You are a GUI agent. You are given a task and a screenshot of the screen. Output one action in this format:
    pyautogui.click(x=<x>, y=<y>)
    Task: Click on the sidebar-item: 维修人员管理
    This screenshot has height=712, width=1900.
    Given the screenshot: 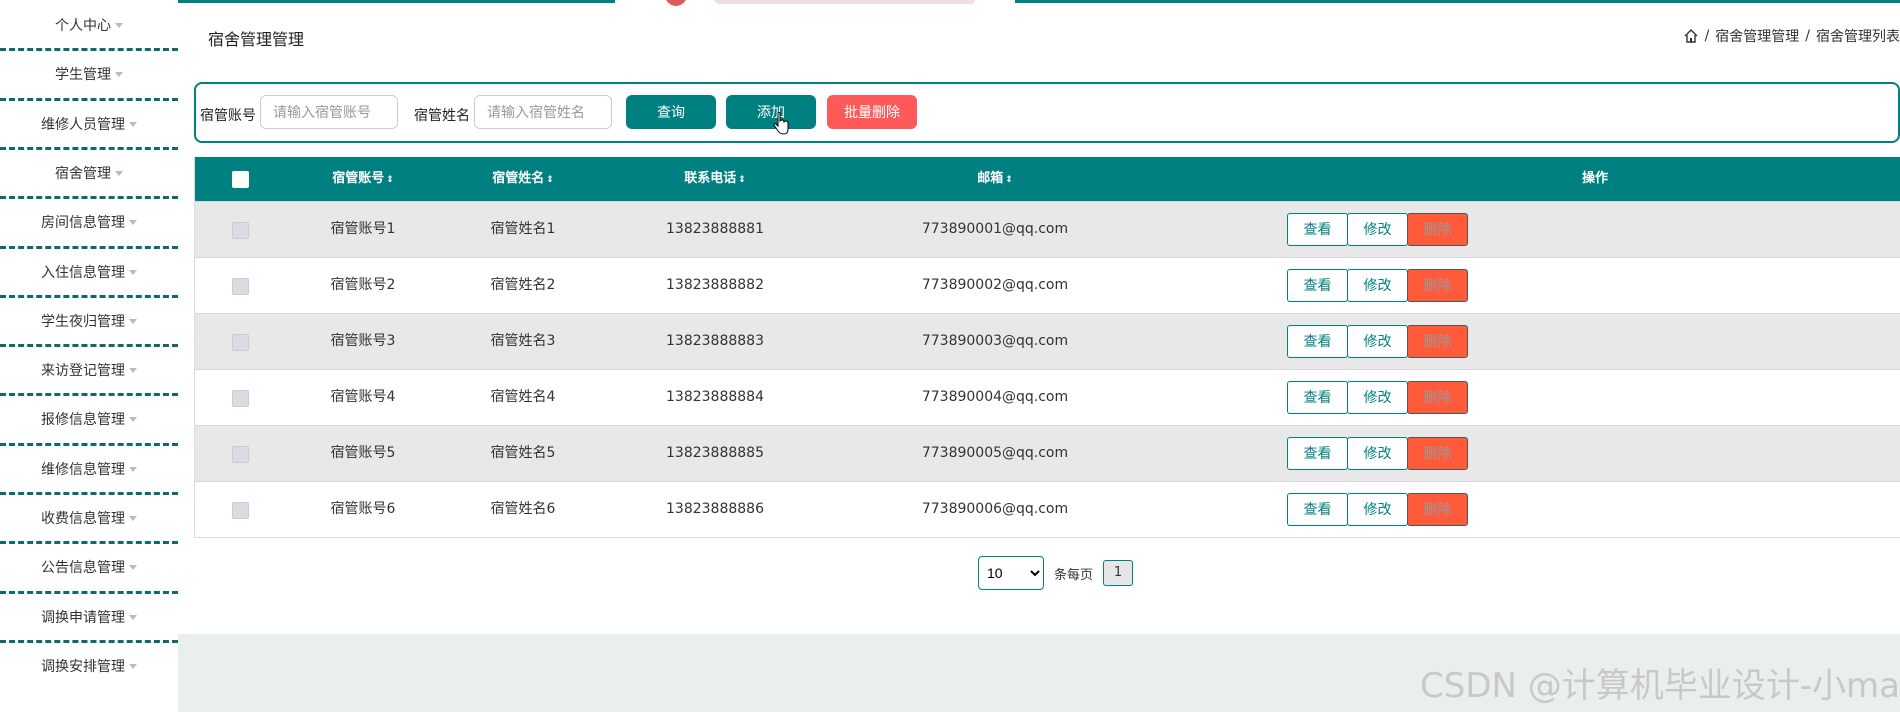 What is the action you would take?
    pyautogui.click(x=89, y=123)
    